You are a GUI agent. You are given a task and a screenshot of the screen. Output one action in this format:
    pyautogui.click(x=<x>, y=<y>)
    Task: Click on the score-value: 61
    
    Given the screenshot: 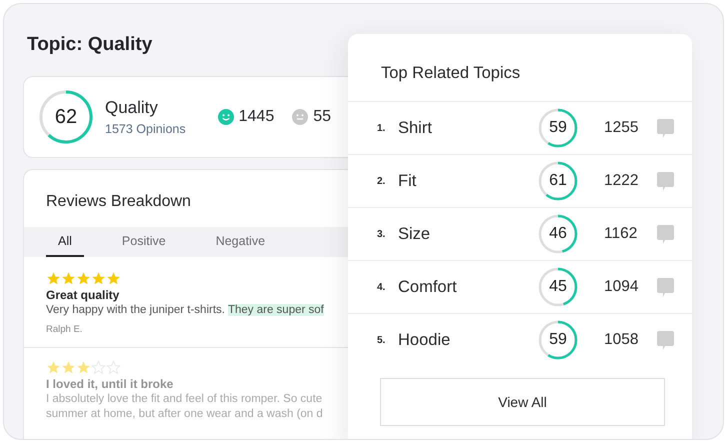 What is the action you would take?
    pyautogui.click(x=558, y=181)
    